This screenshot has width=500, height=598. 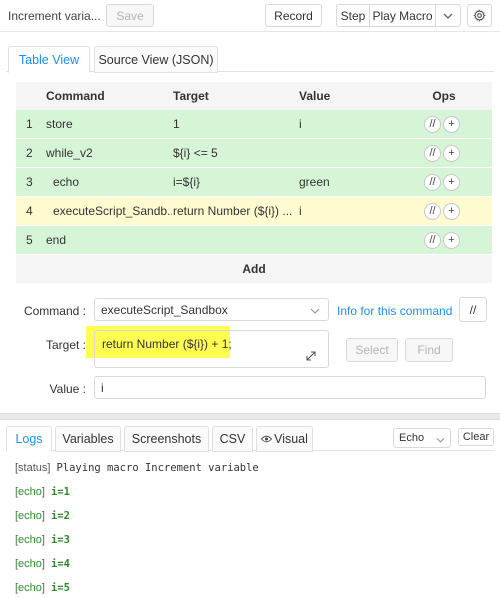 What do you see at coordinates (65, 345) in the screenshot?
I see `target-field-label: Target :` at bounding box center [65, 345].